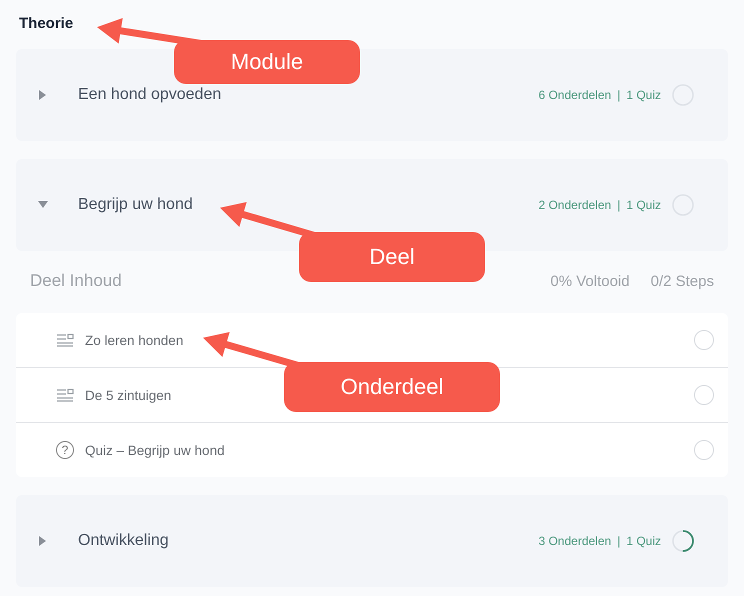 The width and height of the screenshot is (744, 596). I want to click on quiz-icon: ?, so click(65, 450).